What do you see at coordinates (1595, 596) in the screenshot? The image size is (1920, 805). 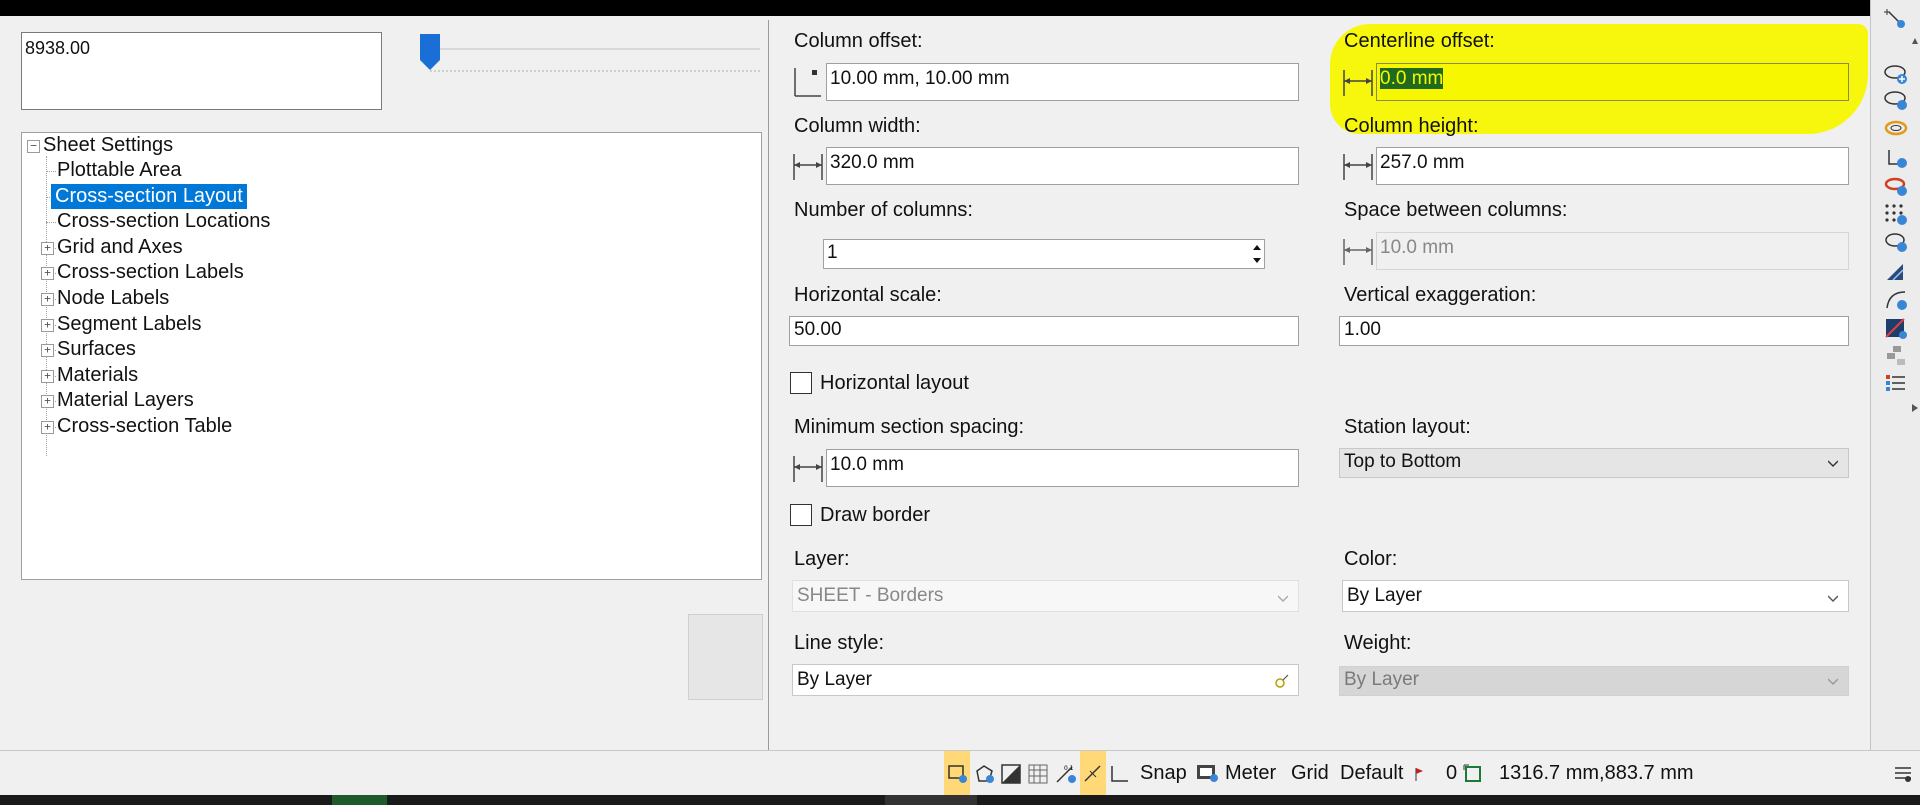 I see `color-dropdown: By Layer` at bounding box center [1595, 596].